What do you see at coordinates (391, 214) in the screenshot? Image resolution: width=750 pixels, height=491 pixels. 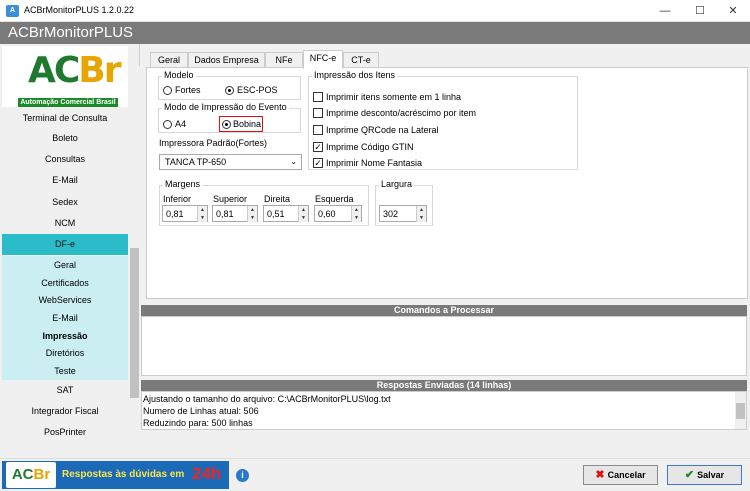 I see `largura-value: 302` at bounding box center [391, 214].